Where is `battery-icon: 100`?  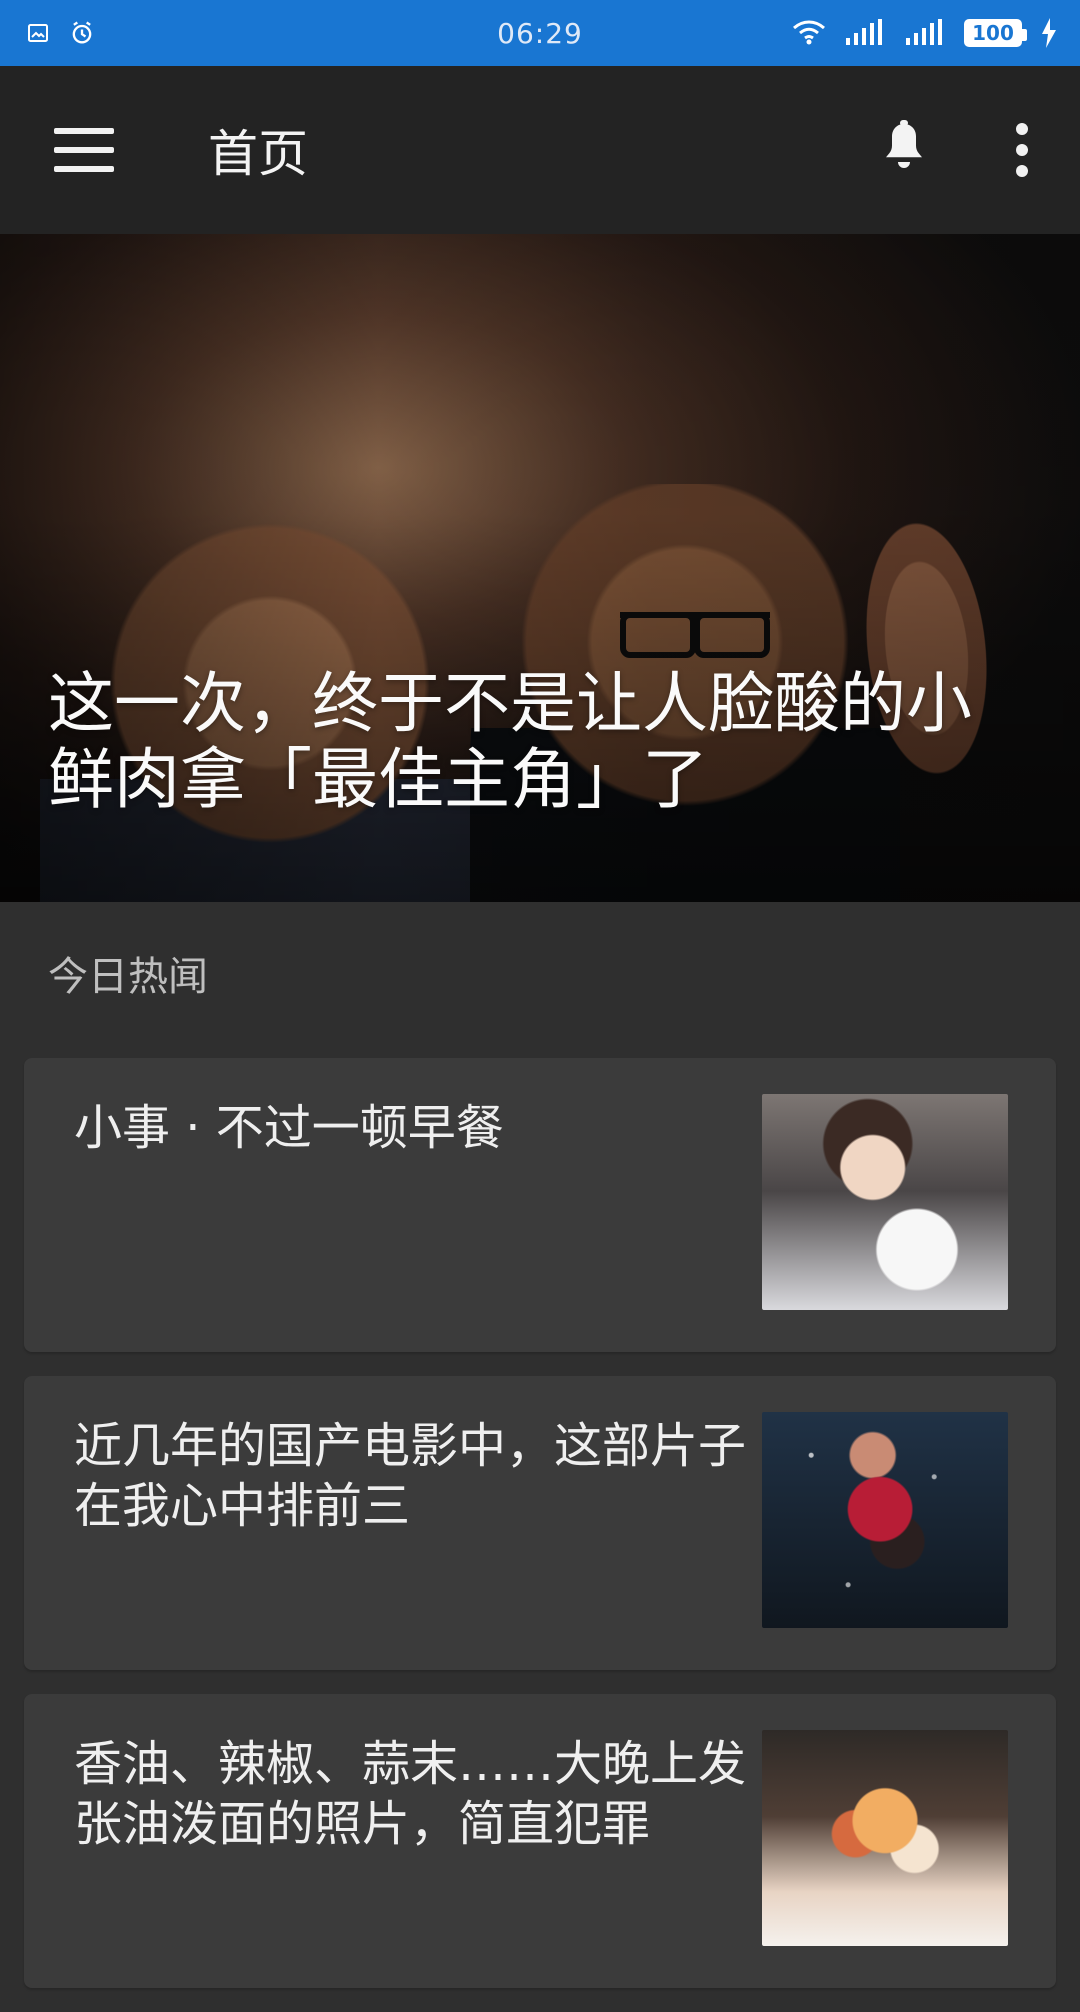
battery-icon: 100 is located at coordinates (995, 33).